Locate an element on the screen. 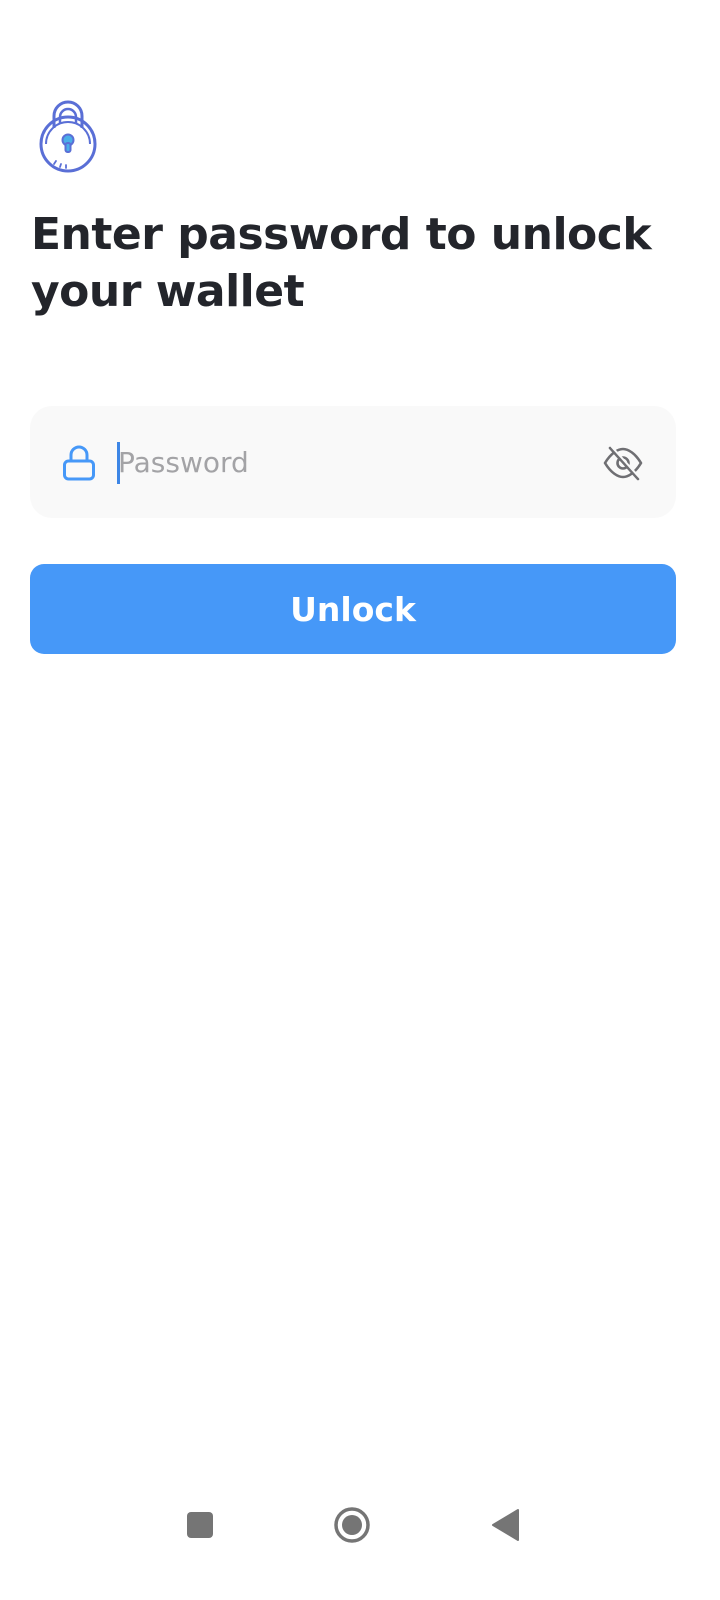 This screenshot has height=1600, width=720. password-field-container is located at coordinates (353, 462).